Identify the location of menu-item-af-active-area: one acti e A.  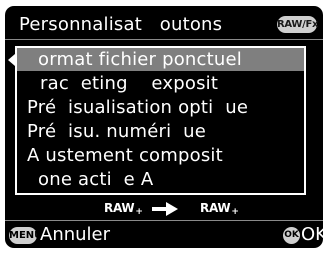
(95, 180).